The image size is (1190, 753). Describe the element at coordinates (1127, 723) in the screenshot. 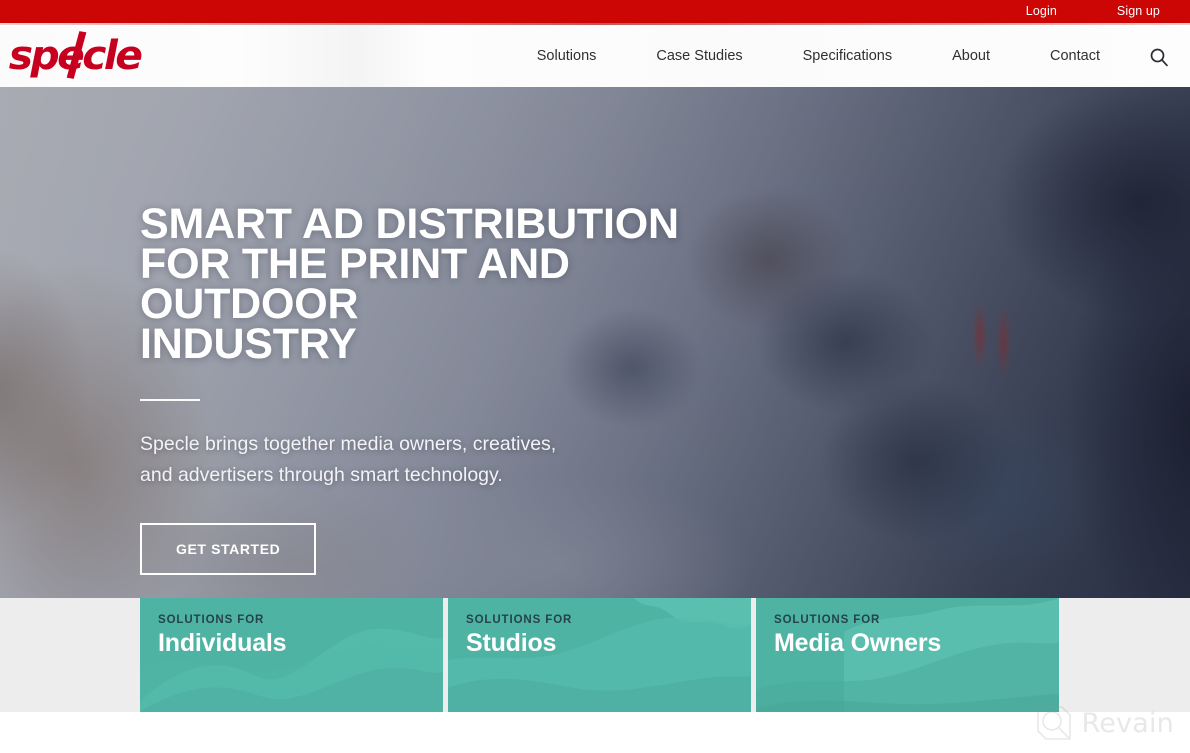

I see `revain-watermark-label: Revain` at that location.